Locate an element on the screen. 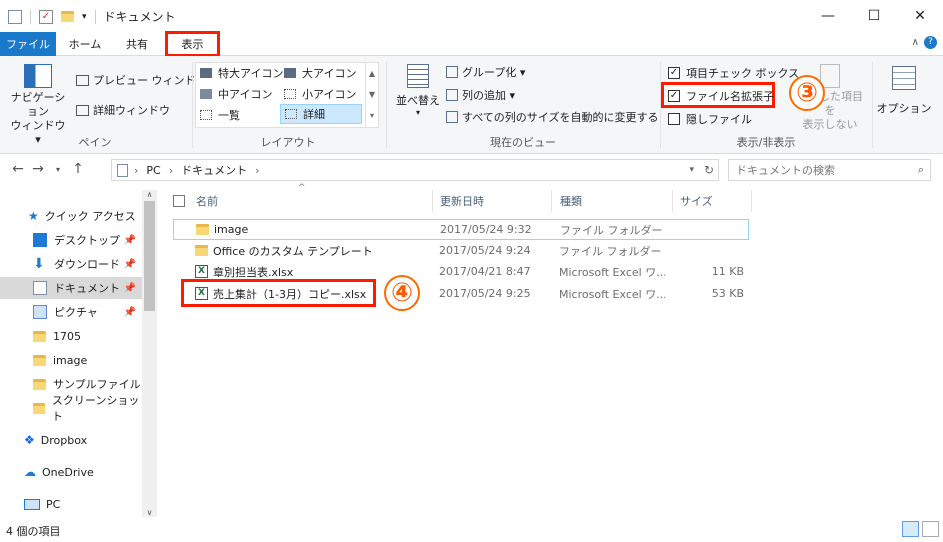  hidden-files-checkbox is located at coordinates (674, 119).